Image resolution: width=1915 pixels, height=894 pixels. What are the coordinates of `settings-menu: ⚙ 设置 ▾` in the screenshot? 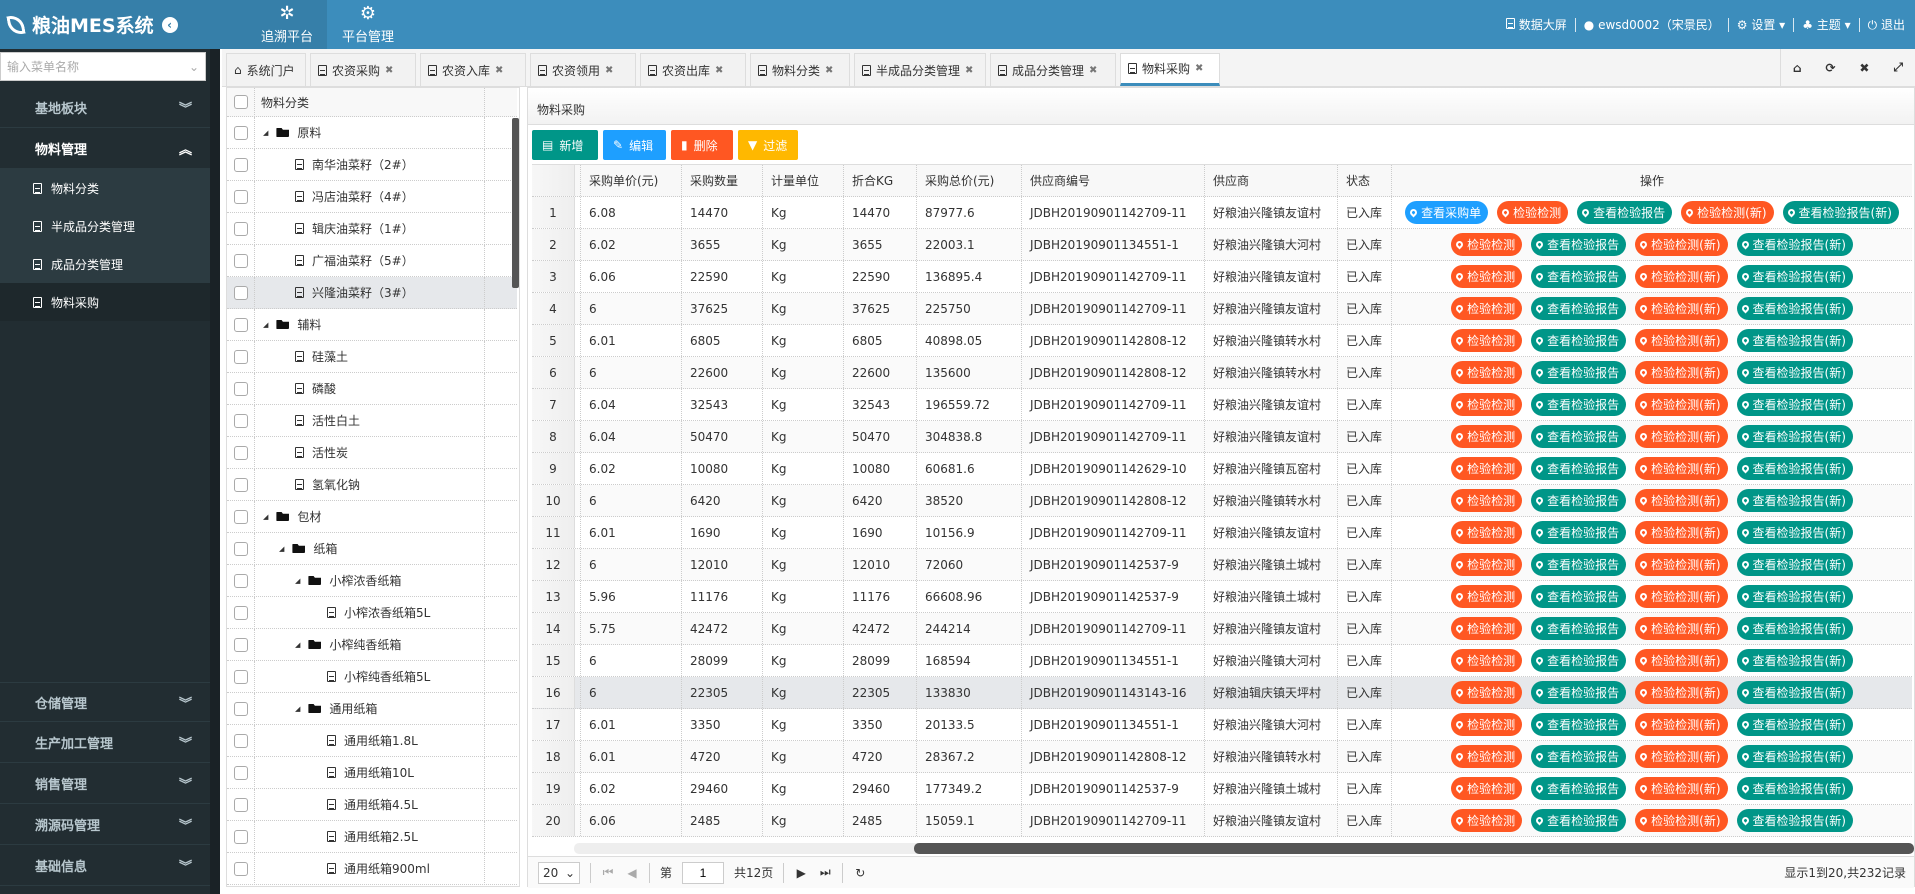 It's located at (1761, 24).